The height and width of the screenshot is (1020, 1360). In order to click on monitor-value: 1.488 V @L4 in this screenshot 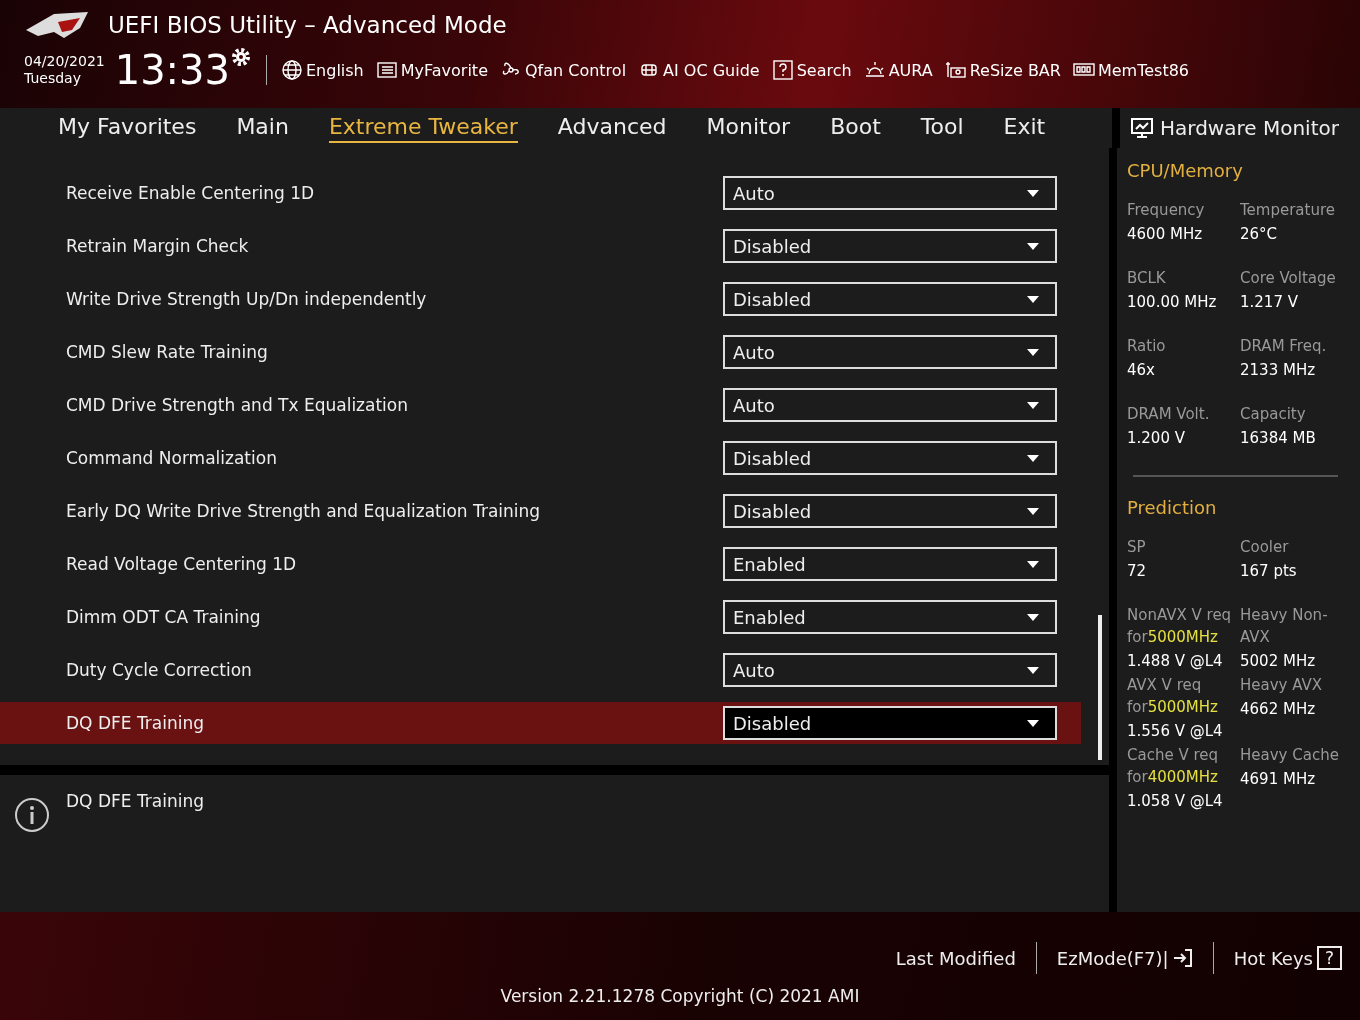, I will do `click(1175, 661)`.